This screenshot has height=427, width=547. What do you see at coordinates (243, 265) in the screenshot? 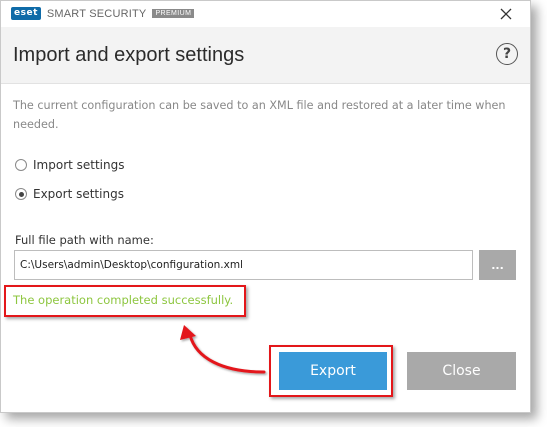
I see `file-path-input` at bounding box center [243, 265].